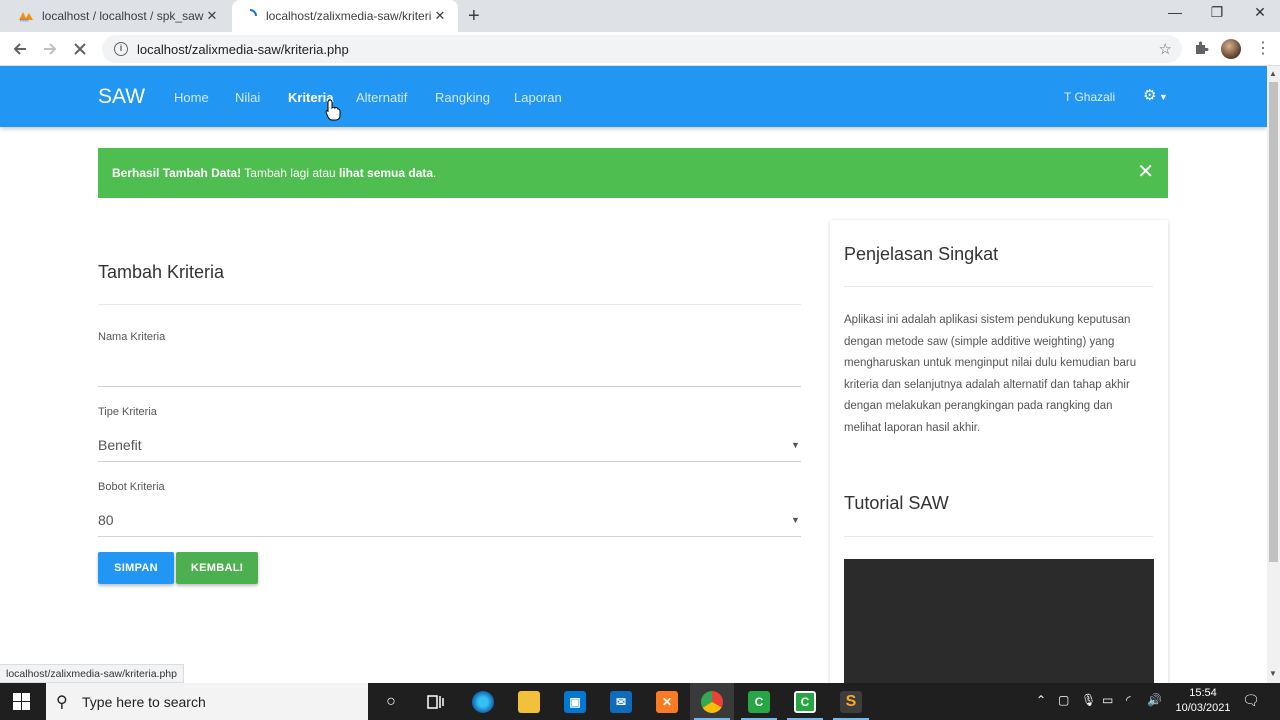 The width and height of the screenshot is (1280, 720). Describe the element at coordinates (290, 173) in the screenshot. I see `alert-text: Tambah lagi atau` at that location.